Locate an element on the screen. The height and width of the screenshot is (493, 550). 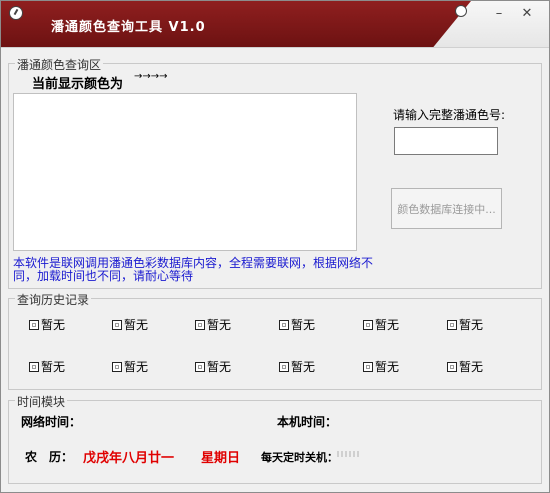
app-clock-icon is located at coordinates (16, 13).